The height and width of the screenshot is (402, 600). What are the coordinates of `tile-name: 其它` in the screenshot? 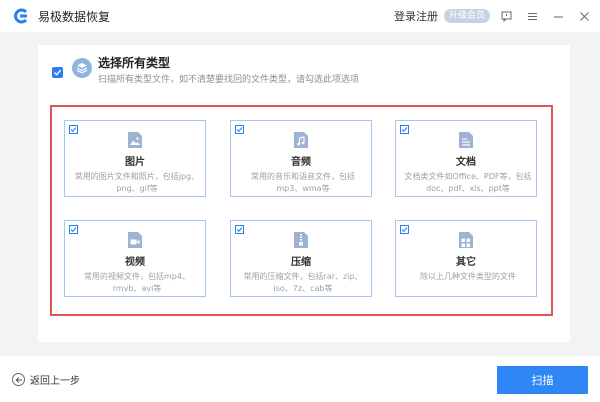 It's located at (466, 262).